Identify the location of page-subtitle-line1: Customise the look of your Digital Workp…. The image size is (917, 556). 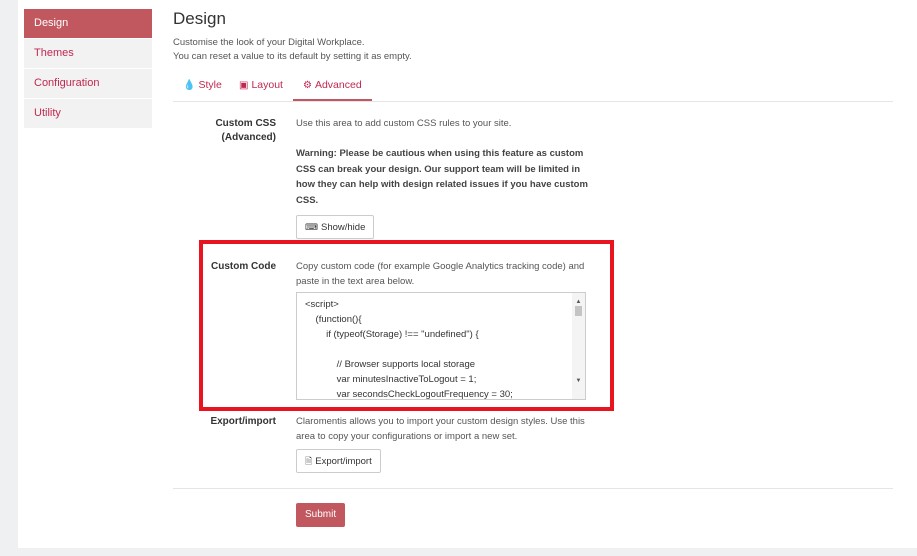
(269, 42).